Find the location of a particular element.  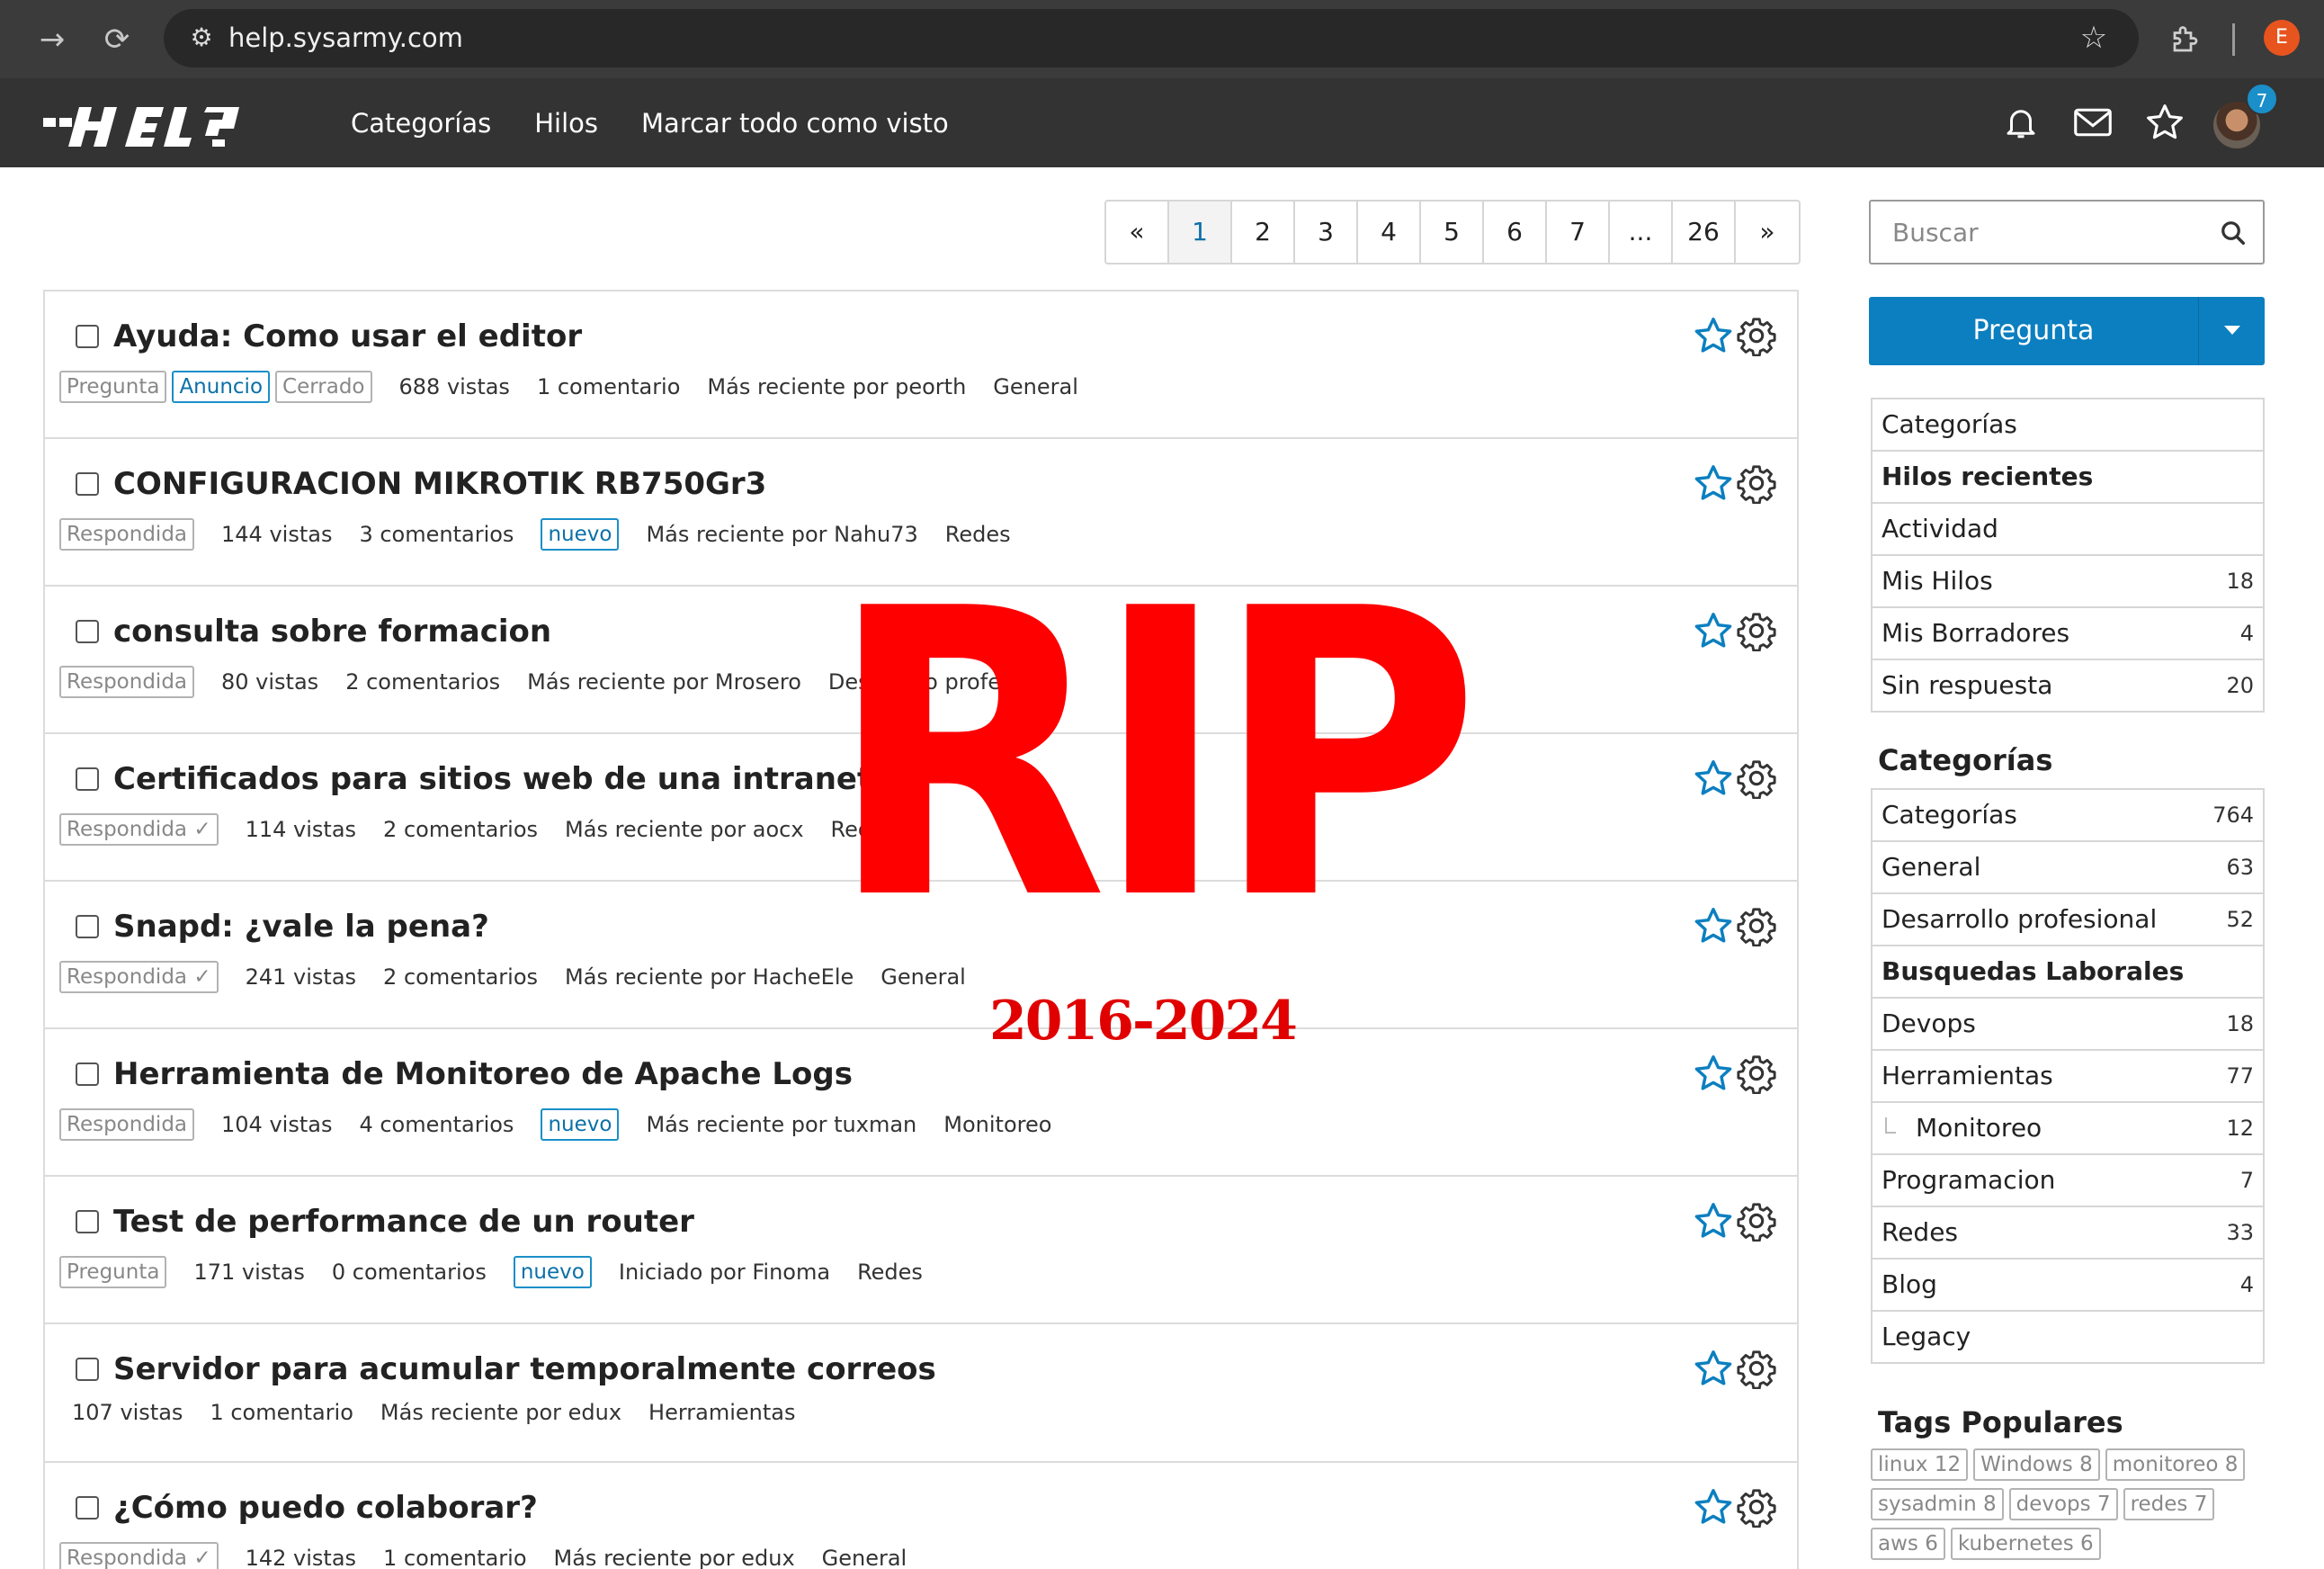

nav-categorias: Categorías is located at coordinates (421, 123).